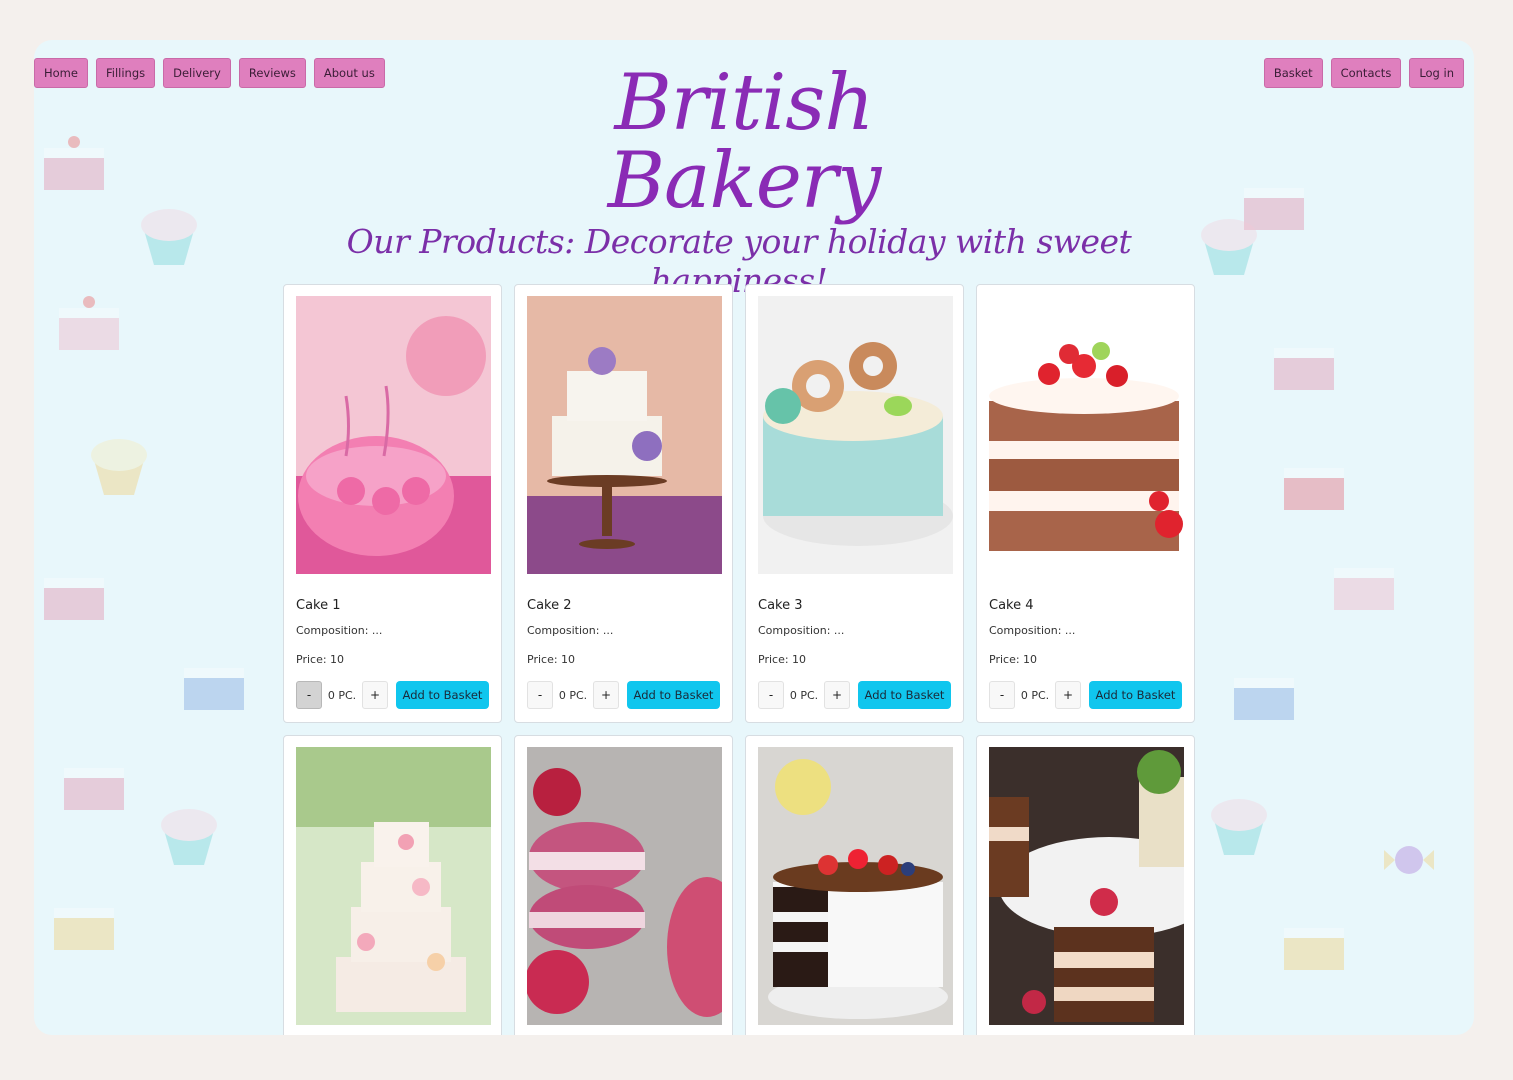 The width and height of the screenshot is (1513, 1080). I want to click on product-image-turquoise-drip-cake, so click(855, 435).